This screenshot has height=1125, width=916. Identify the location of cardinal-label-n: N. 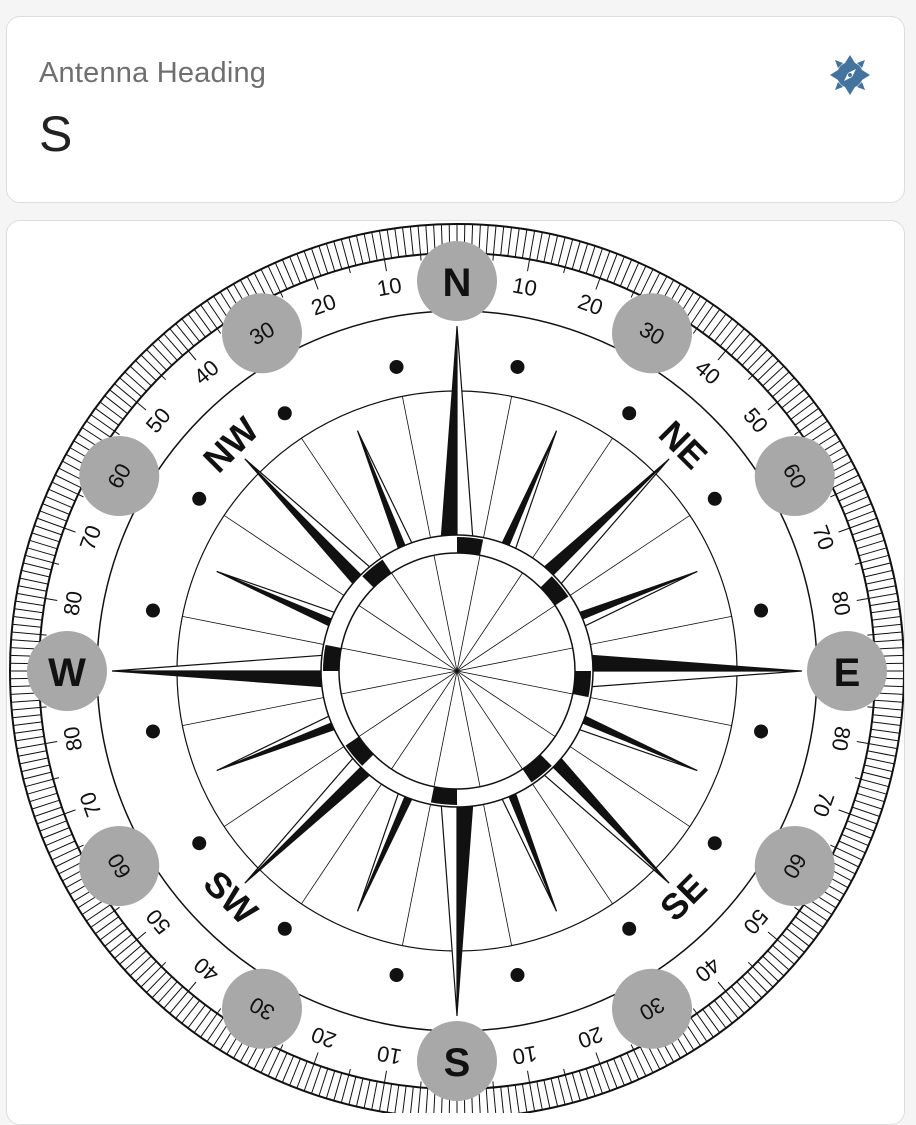
(457, 283).